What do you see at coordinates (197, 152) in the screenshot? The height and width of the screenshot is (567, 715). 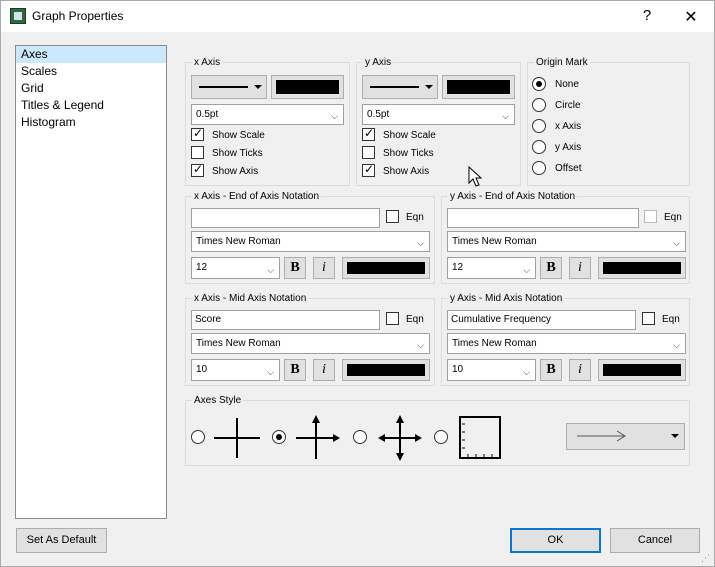 I see `x-show-ticks-checkbox` at bounding box center [197, 152].